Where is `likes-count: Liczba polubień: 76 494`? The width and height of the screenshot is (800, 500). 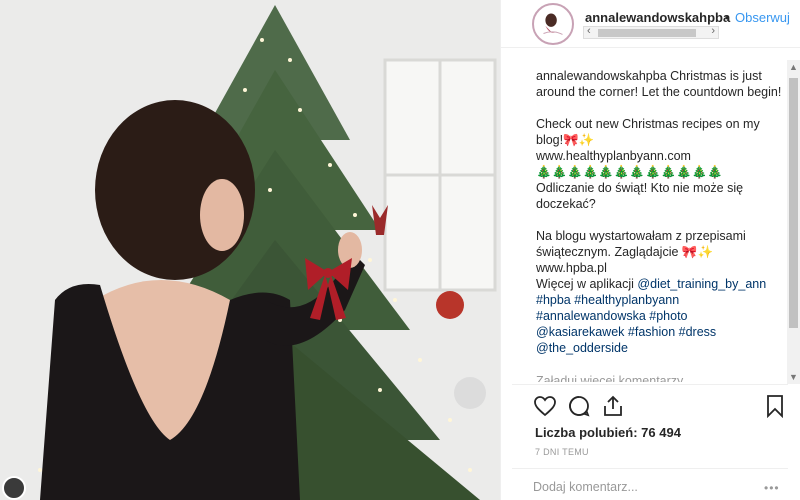
likes-count: Liczba polubień: 76 494 is located at coordinates (608, 432).